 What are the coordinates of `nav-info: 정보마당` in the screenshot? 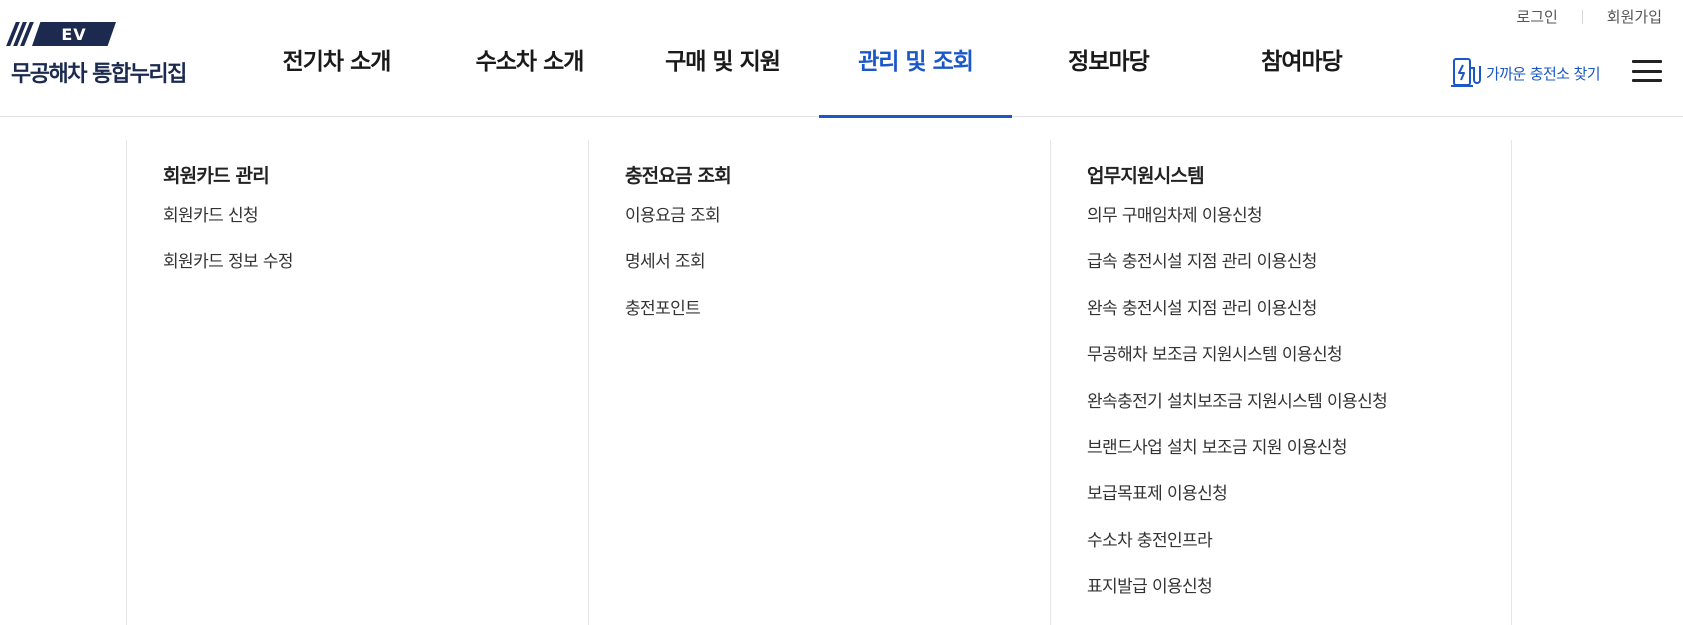 It's located at (1108, 58).